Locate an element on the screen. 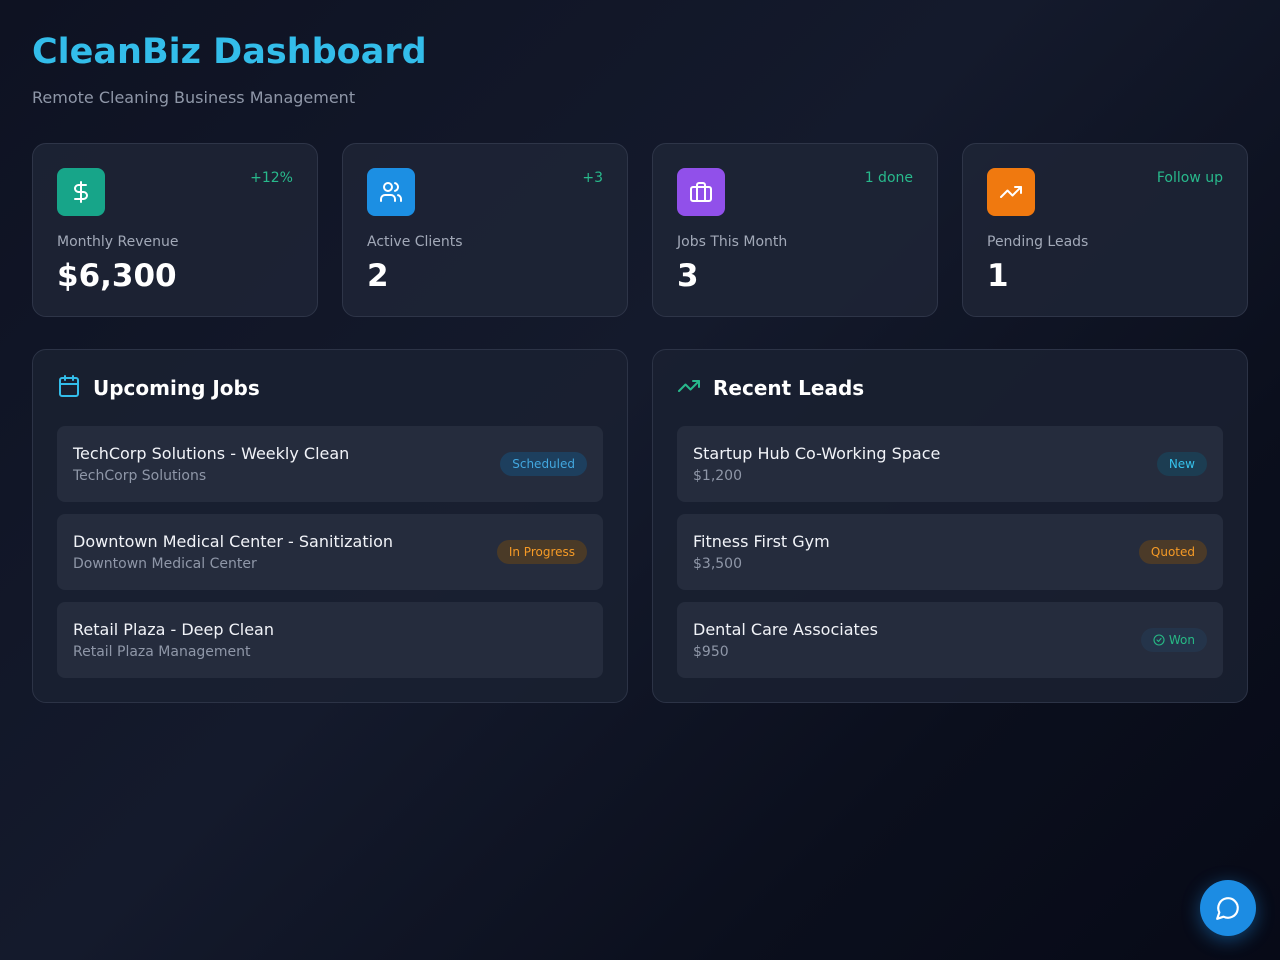 Image resolution: width=1280 pixels, height=960 pixels. stat-value: 2 is located at coordinates (378, 276).